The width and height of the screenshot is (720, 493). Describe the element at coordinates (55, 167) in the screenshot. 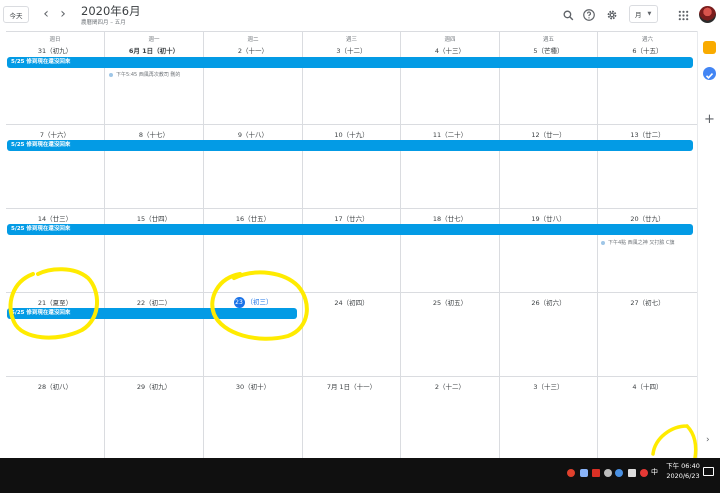

I see `day-cell: 7（十六）` at that location.